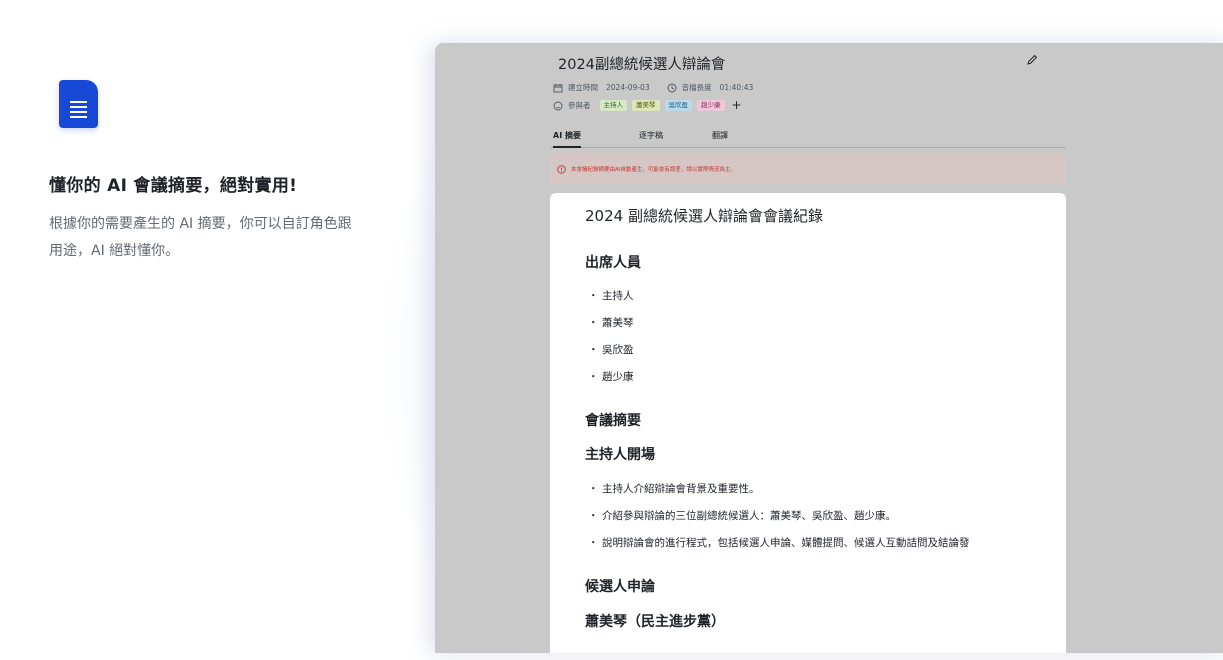  Describe the element at coordinates (613, 421) in the screenshot. I see `summary-heading: 會議摘要` at that location.